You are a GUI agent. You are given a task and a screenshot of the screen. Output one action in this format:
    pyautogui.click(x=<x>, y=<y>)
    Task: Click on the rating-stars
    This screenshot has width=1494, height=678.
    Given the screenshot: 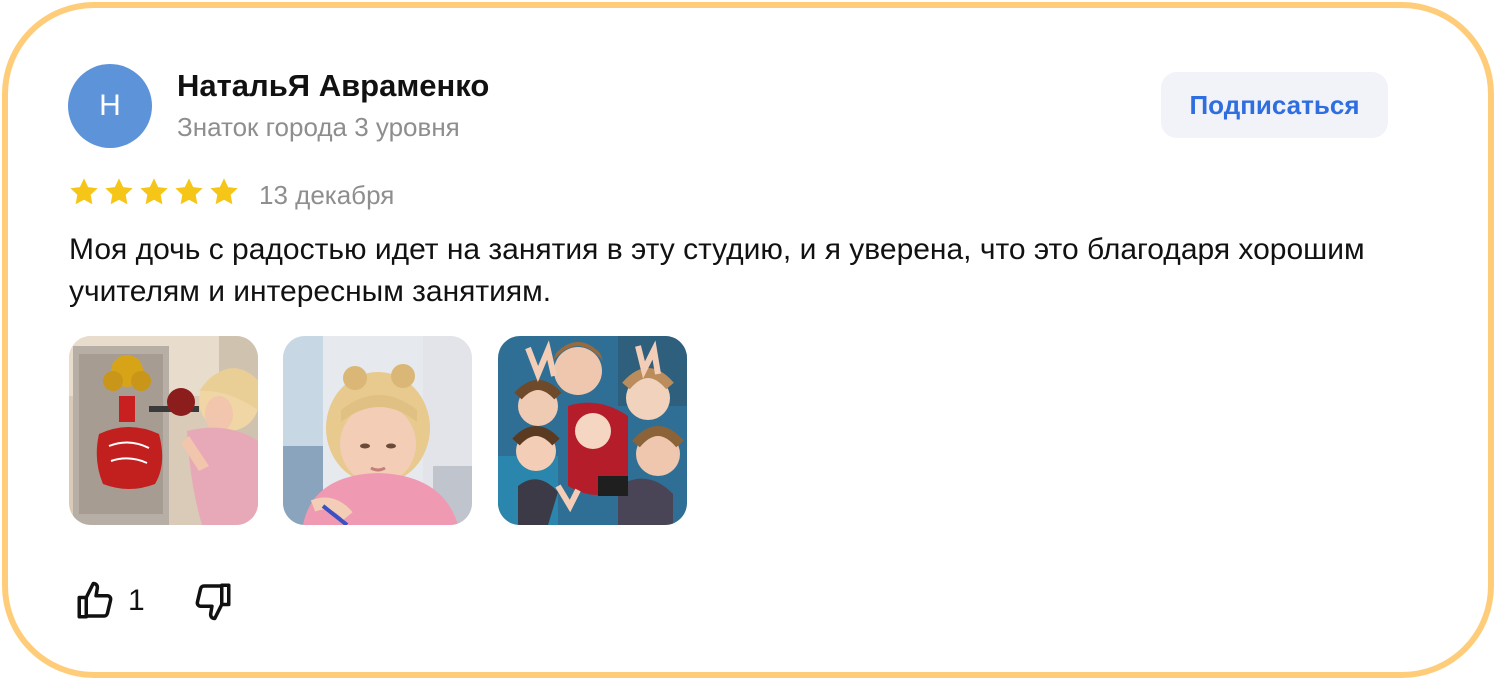 What is the action you would take?
    pyautogui.click(x=154, y=192)
    